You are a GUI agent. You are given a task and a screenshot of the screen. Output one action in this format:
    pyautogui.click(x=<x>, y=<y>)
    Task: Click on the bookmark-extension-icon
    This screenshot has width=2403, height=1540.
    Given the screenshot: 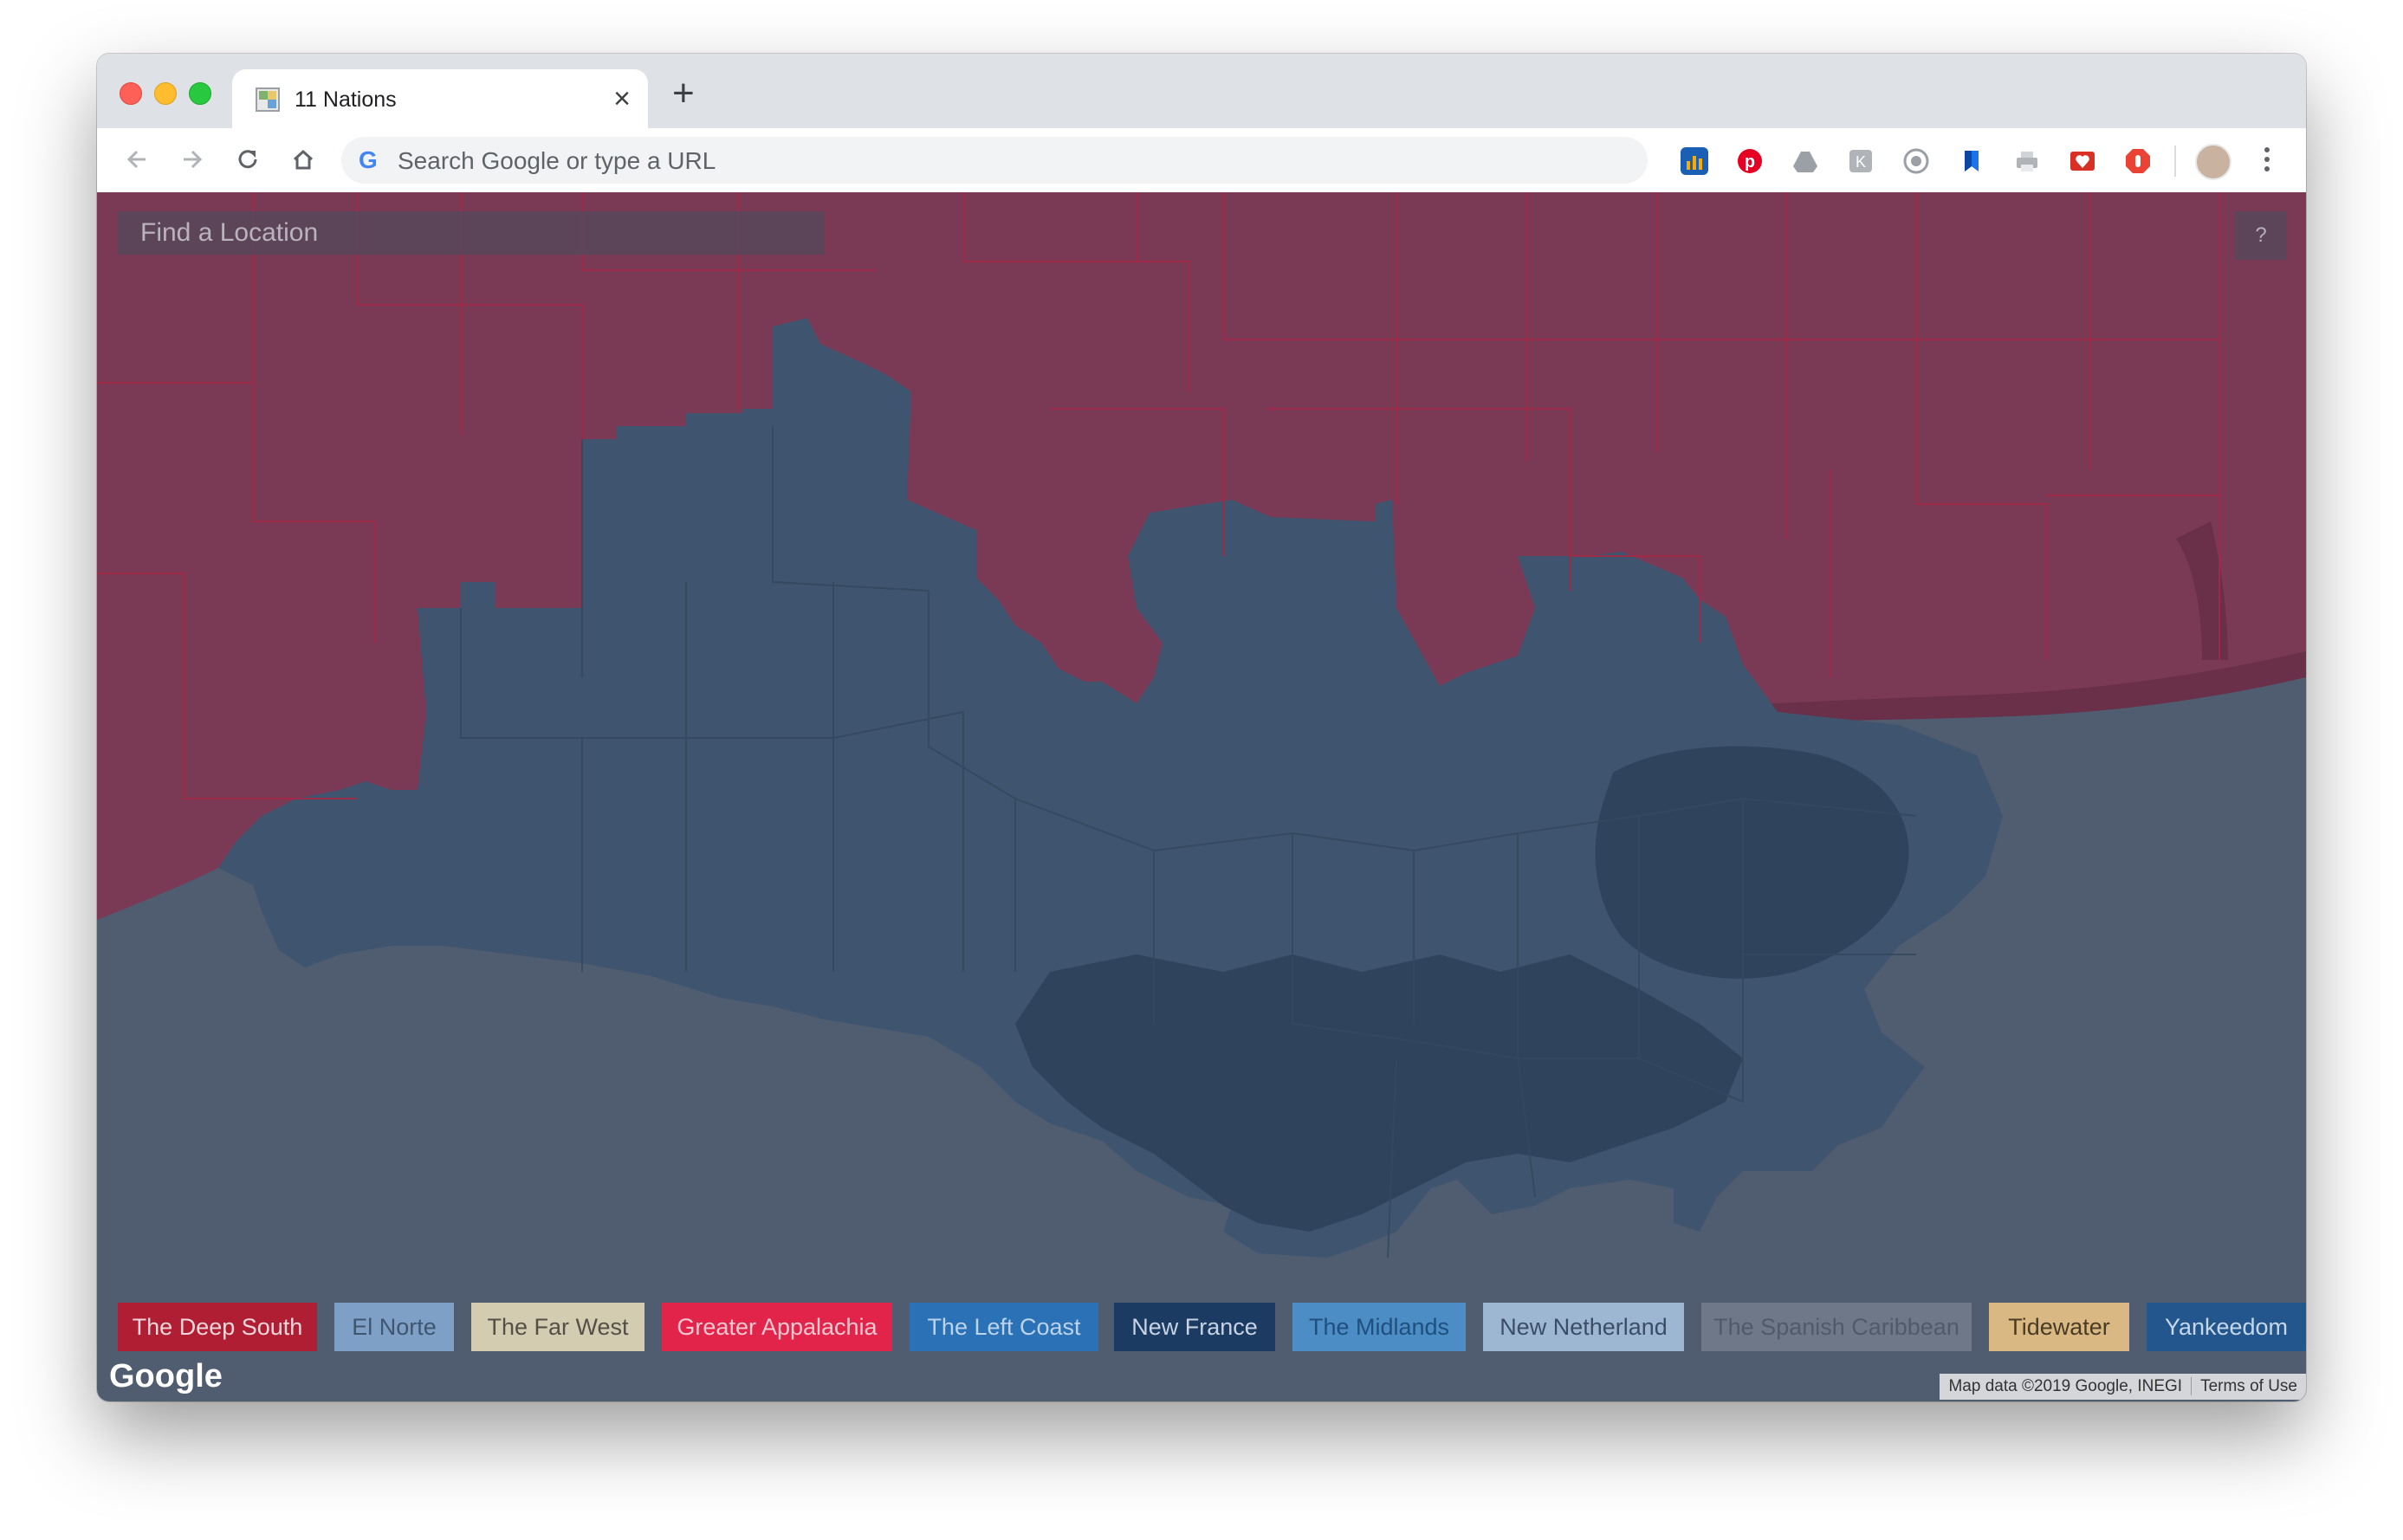 What is the action you would take?
    pyautogui.click(x=1971, y=161)
    